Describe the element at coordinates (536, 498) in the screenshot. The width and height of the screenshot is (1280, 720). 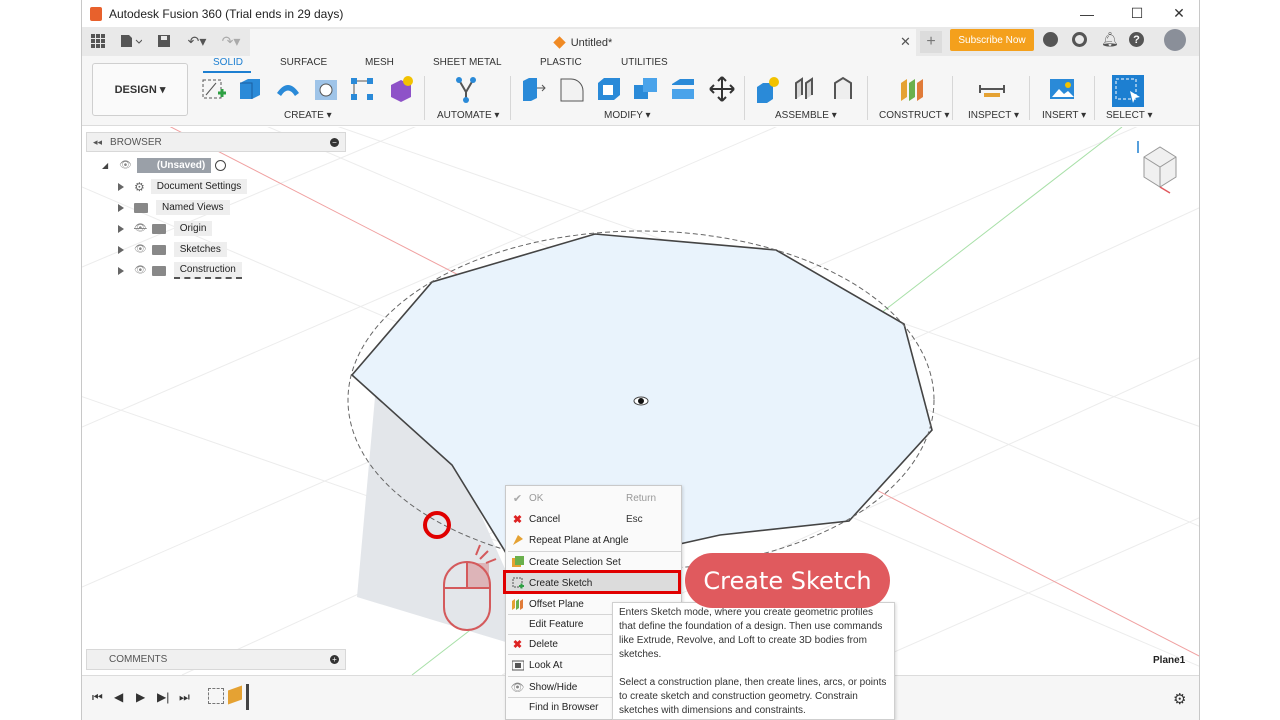
I see `menu-label: OK` at that location.